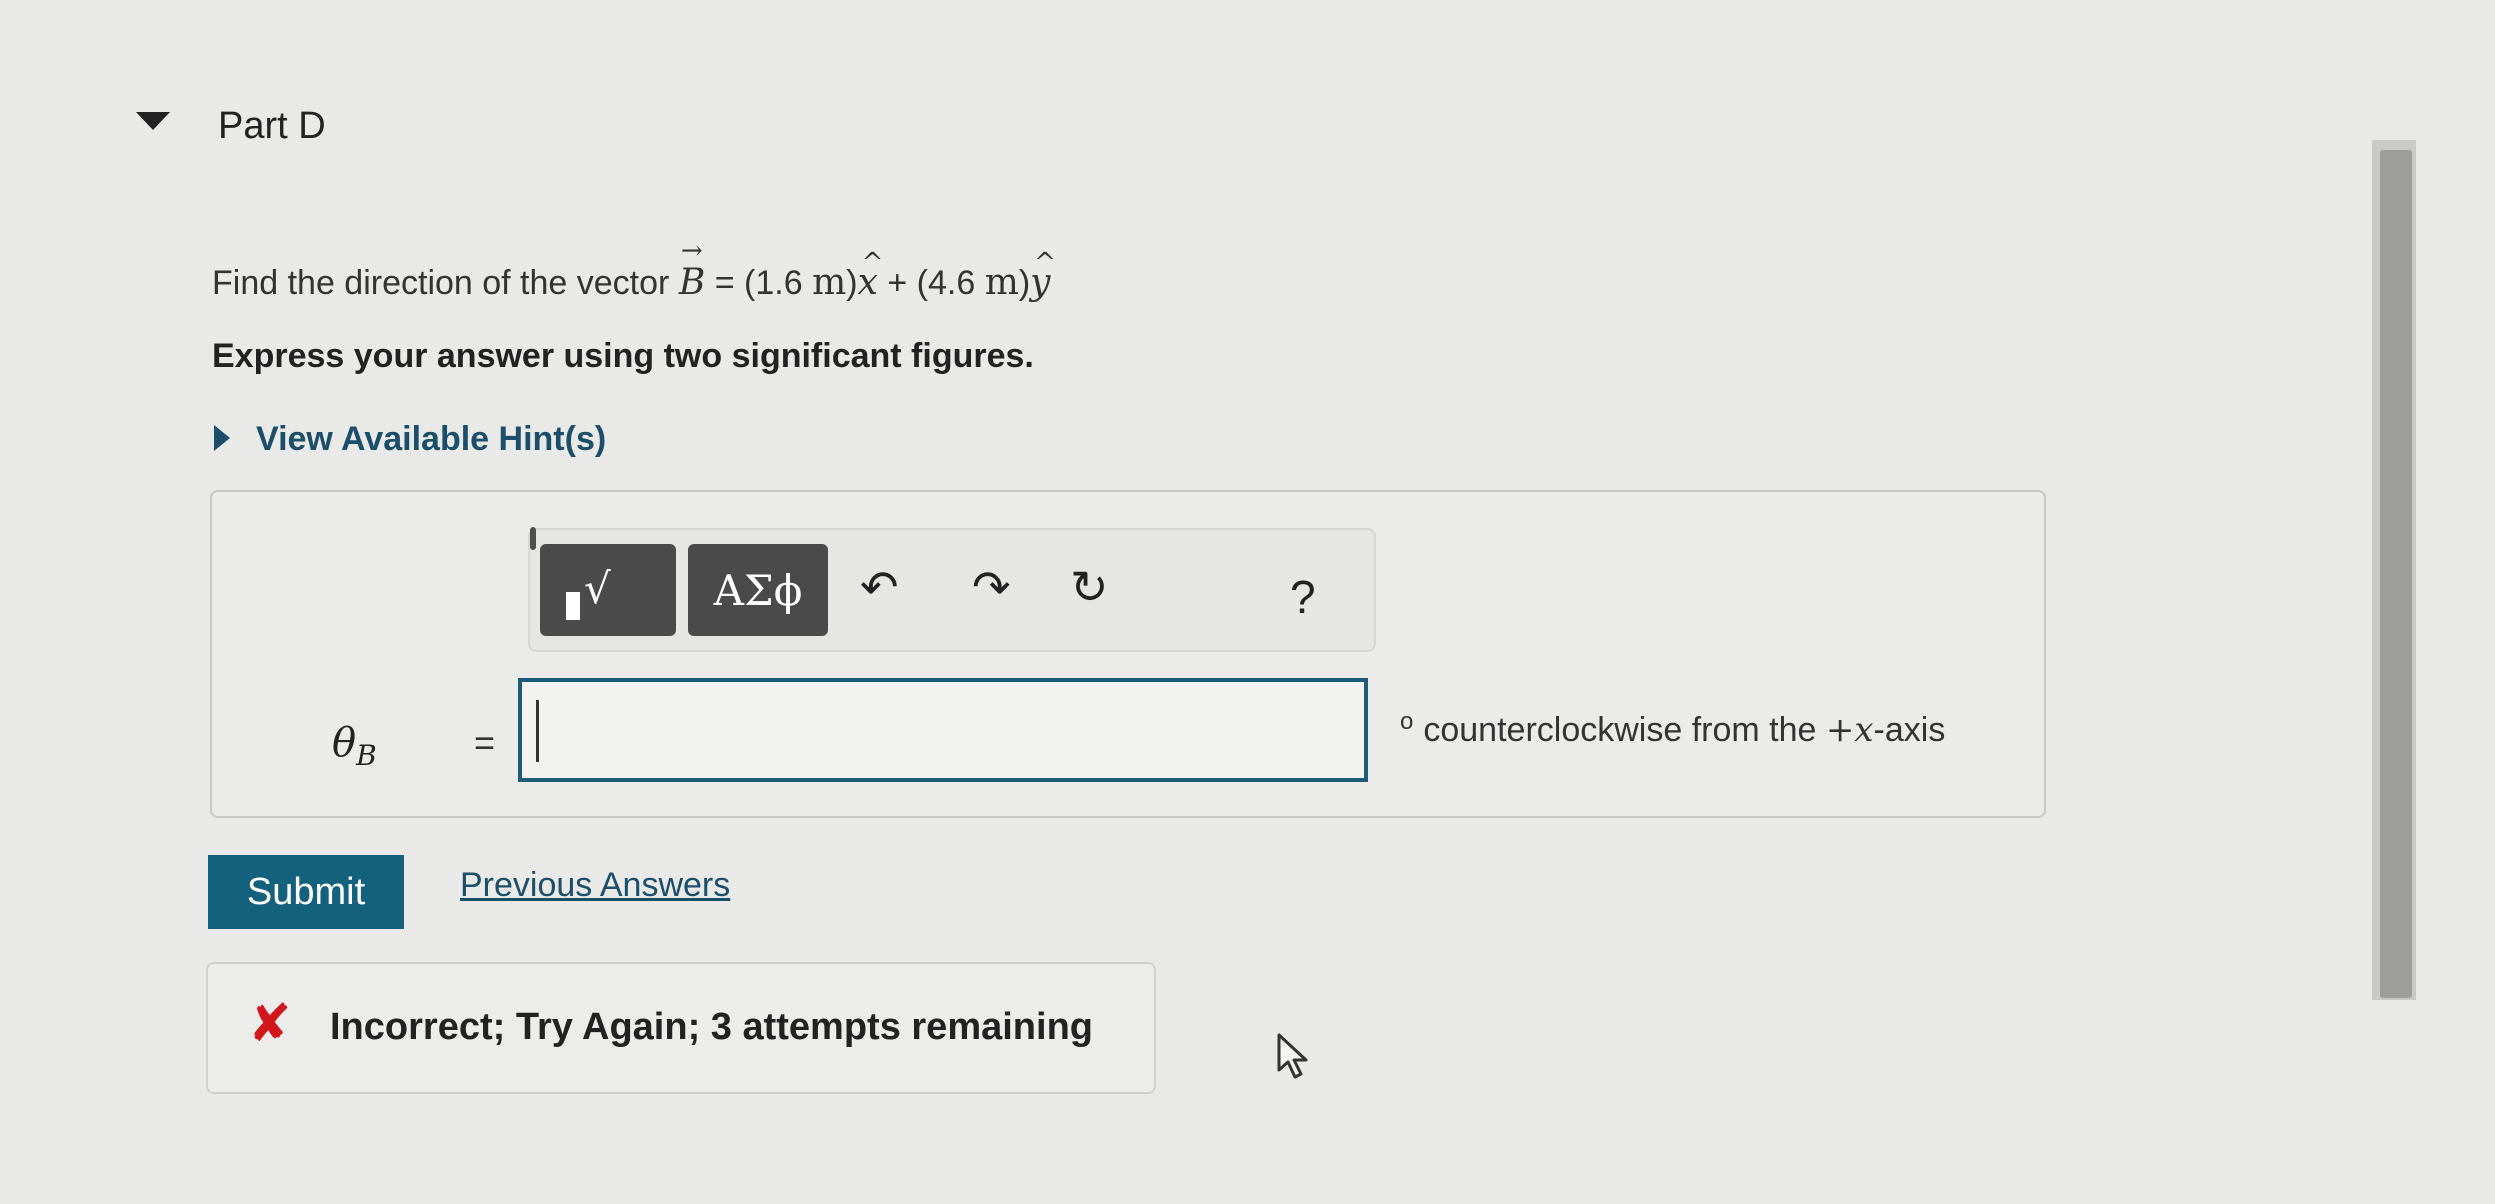 Image resolution: width=2495 pixels, height=1204 pixels. What do you see at coordinates (270, 1024) in the screenshot?
I see `incorrect-x-icon: ✘` at bounding box center [270, 1024].